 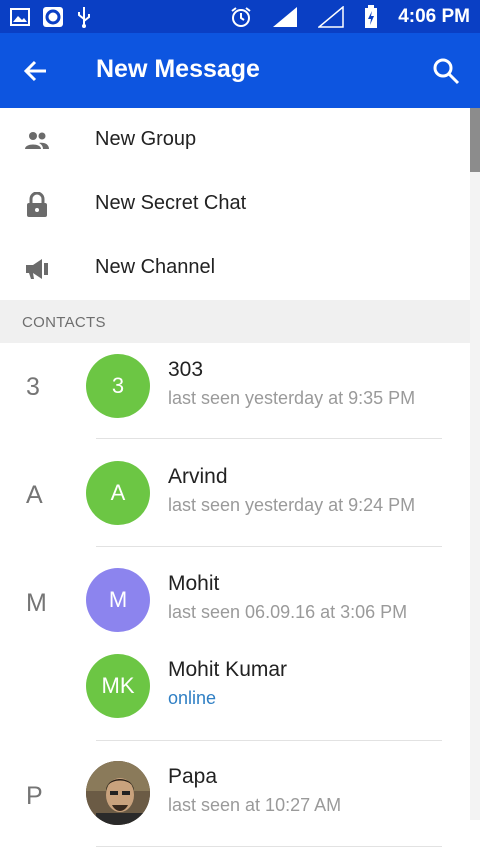 I want to click on contact-name: 303, so click(x=186, y=369).